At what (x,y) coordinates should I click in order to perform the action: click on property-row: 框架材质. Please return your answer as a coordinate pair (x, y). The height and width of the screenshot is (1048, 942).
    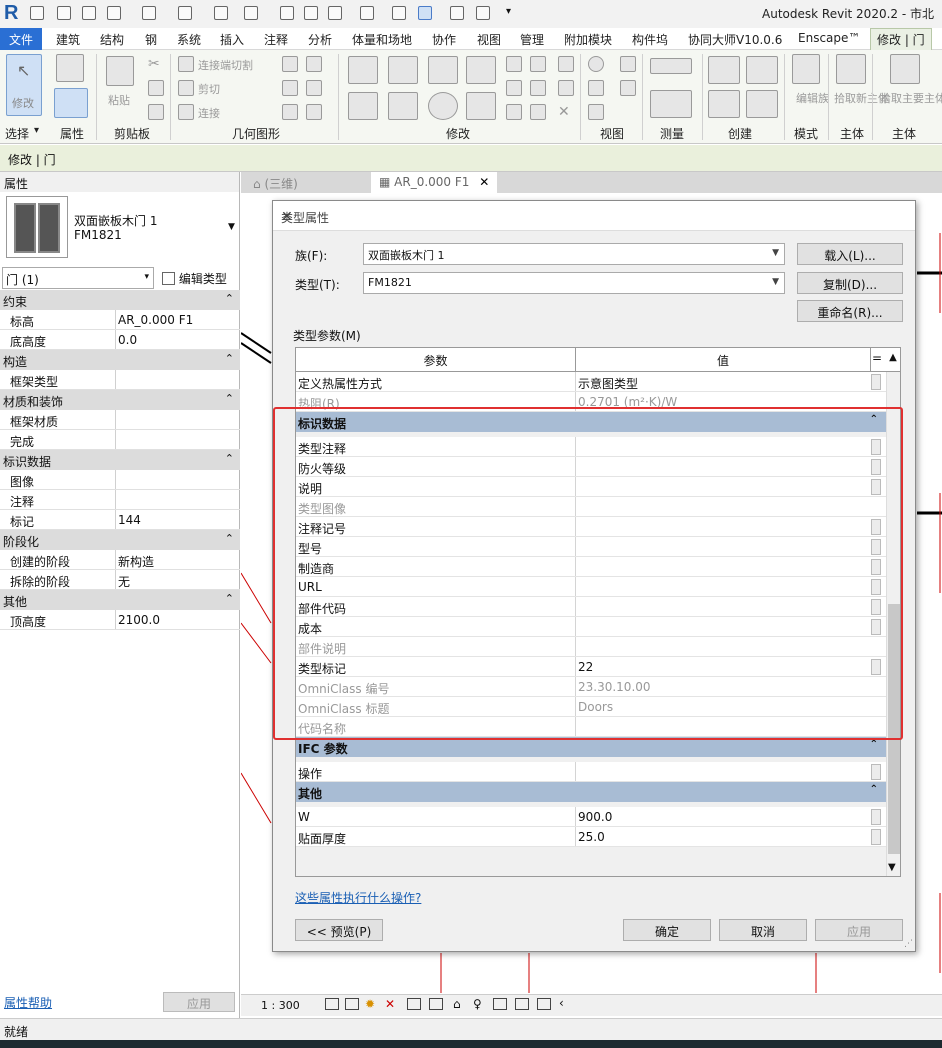
    Looking at the image, I should click on (120, 420).